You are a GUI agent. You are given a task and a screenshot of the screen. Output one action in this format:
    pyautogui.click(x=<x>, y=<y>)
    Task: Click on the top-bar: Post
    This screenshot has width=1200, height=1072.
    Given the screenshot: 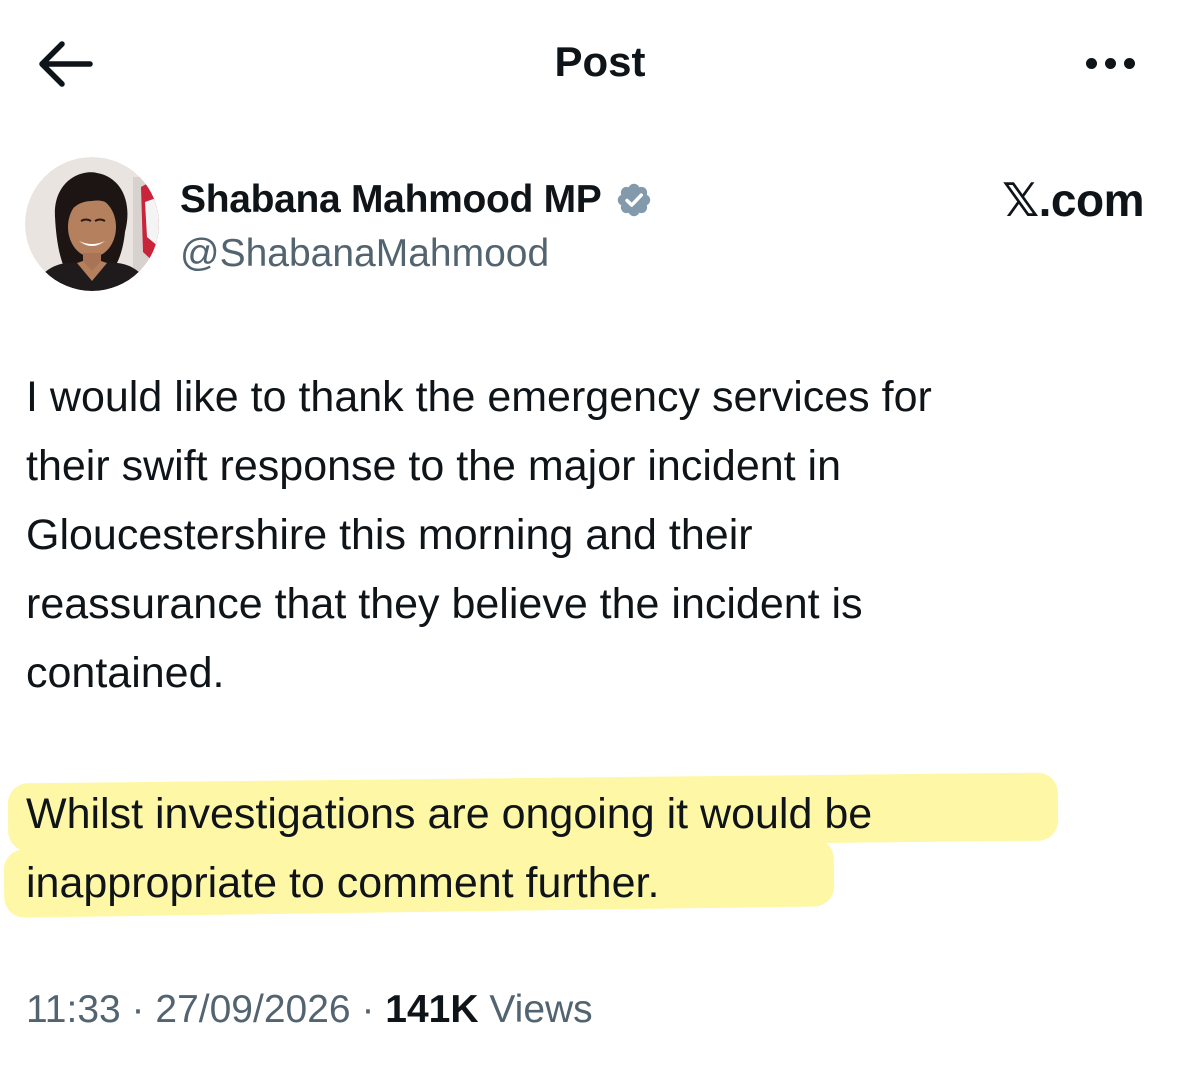 What is the action you would take?
    pyautogui.click(x=600, y=62)
    